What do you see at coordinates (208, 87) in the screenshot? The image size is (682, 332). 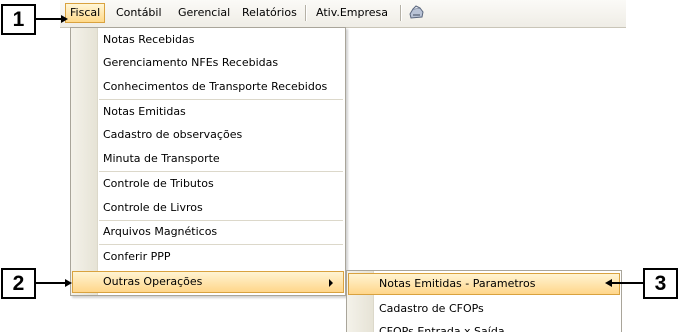 I see `menu-item-conhecimentos-transporte: Conhecimentos de Transporte Recebidos` at bounding box center [208, 87].